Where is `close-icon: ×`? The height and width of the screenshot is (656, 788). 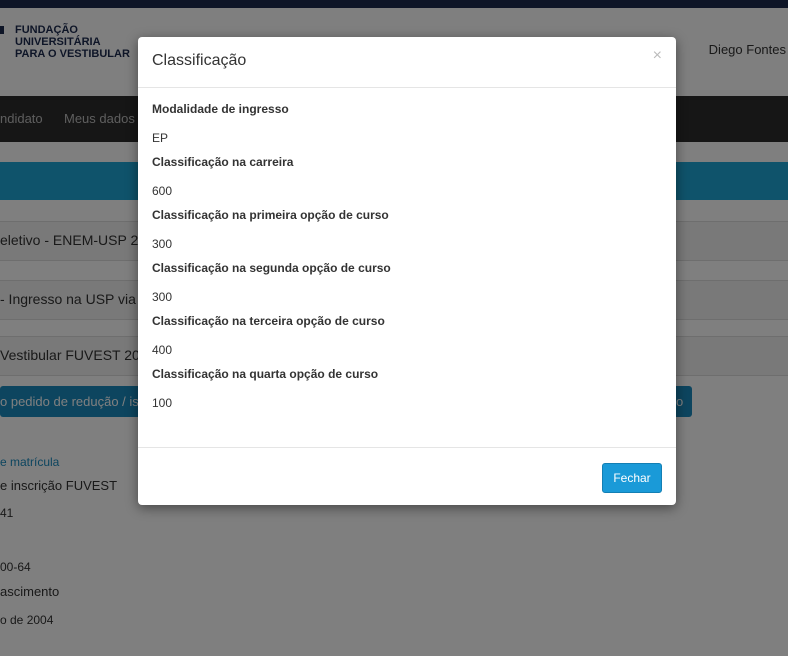
close-icon: × is located at coordinates (657, 56).